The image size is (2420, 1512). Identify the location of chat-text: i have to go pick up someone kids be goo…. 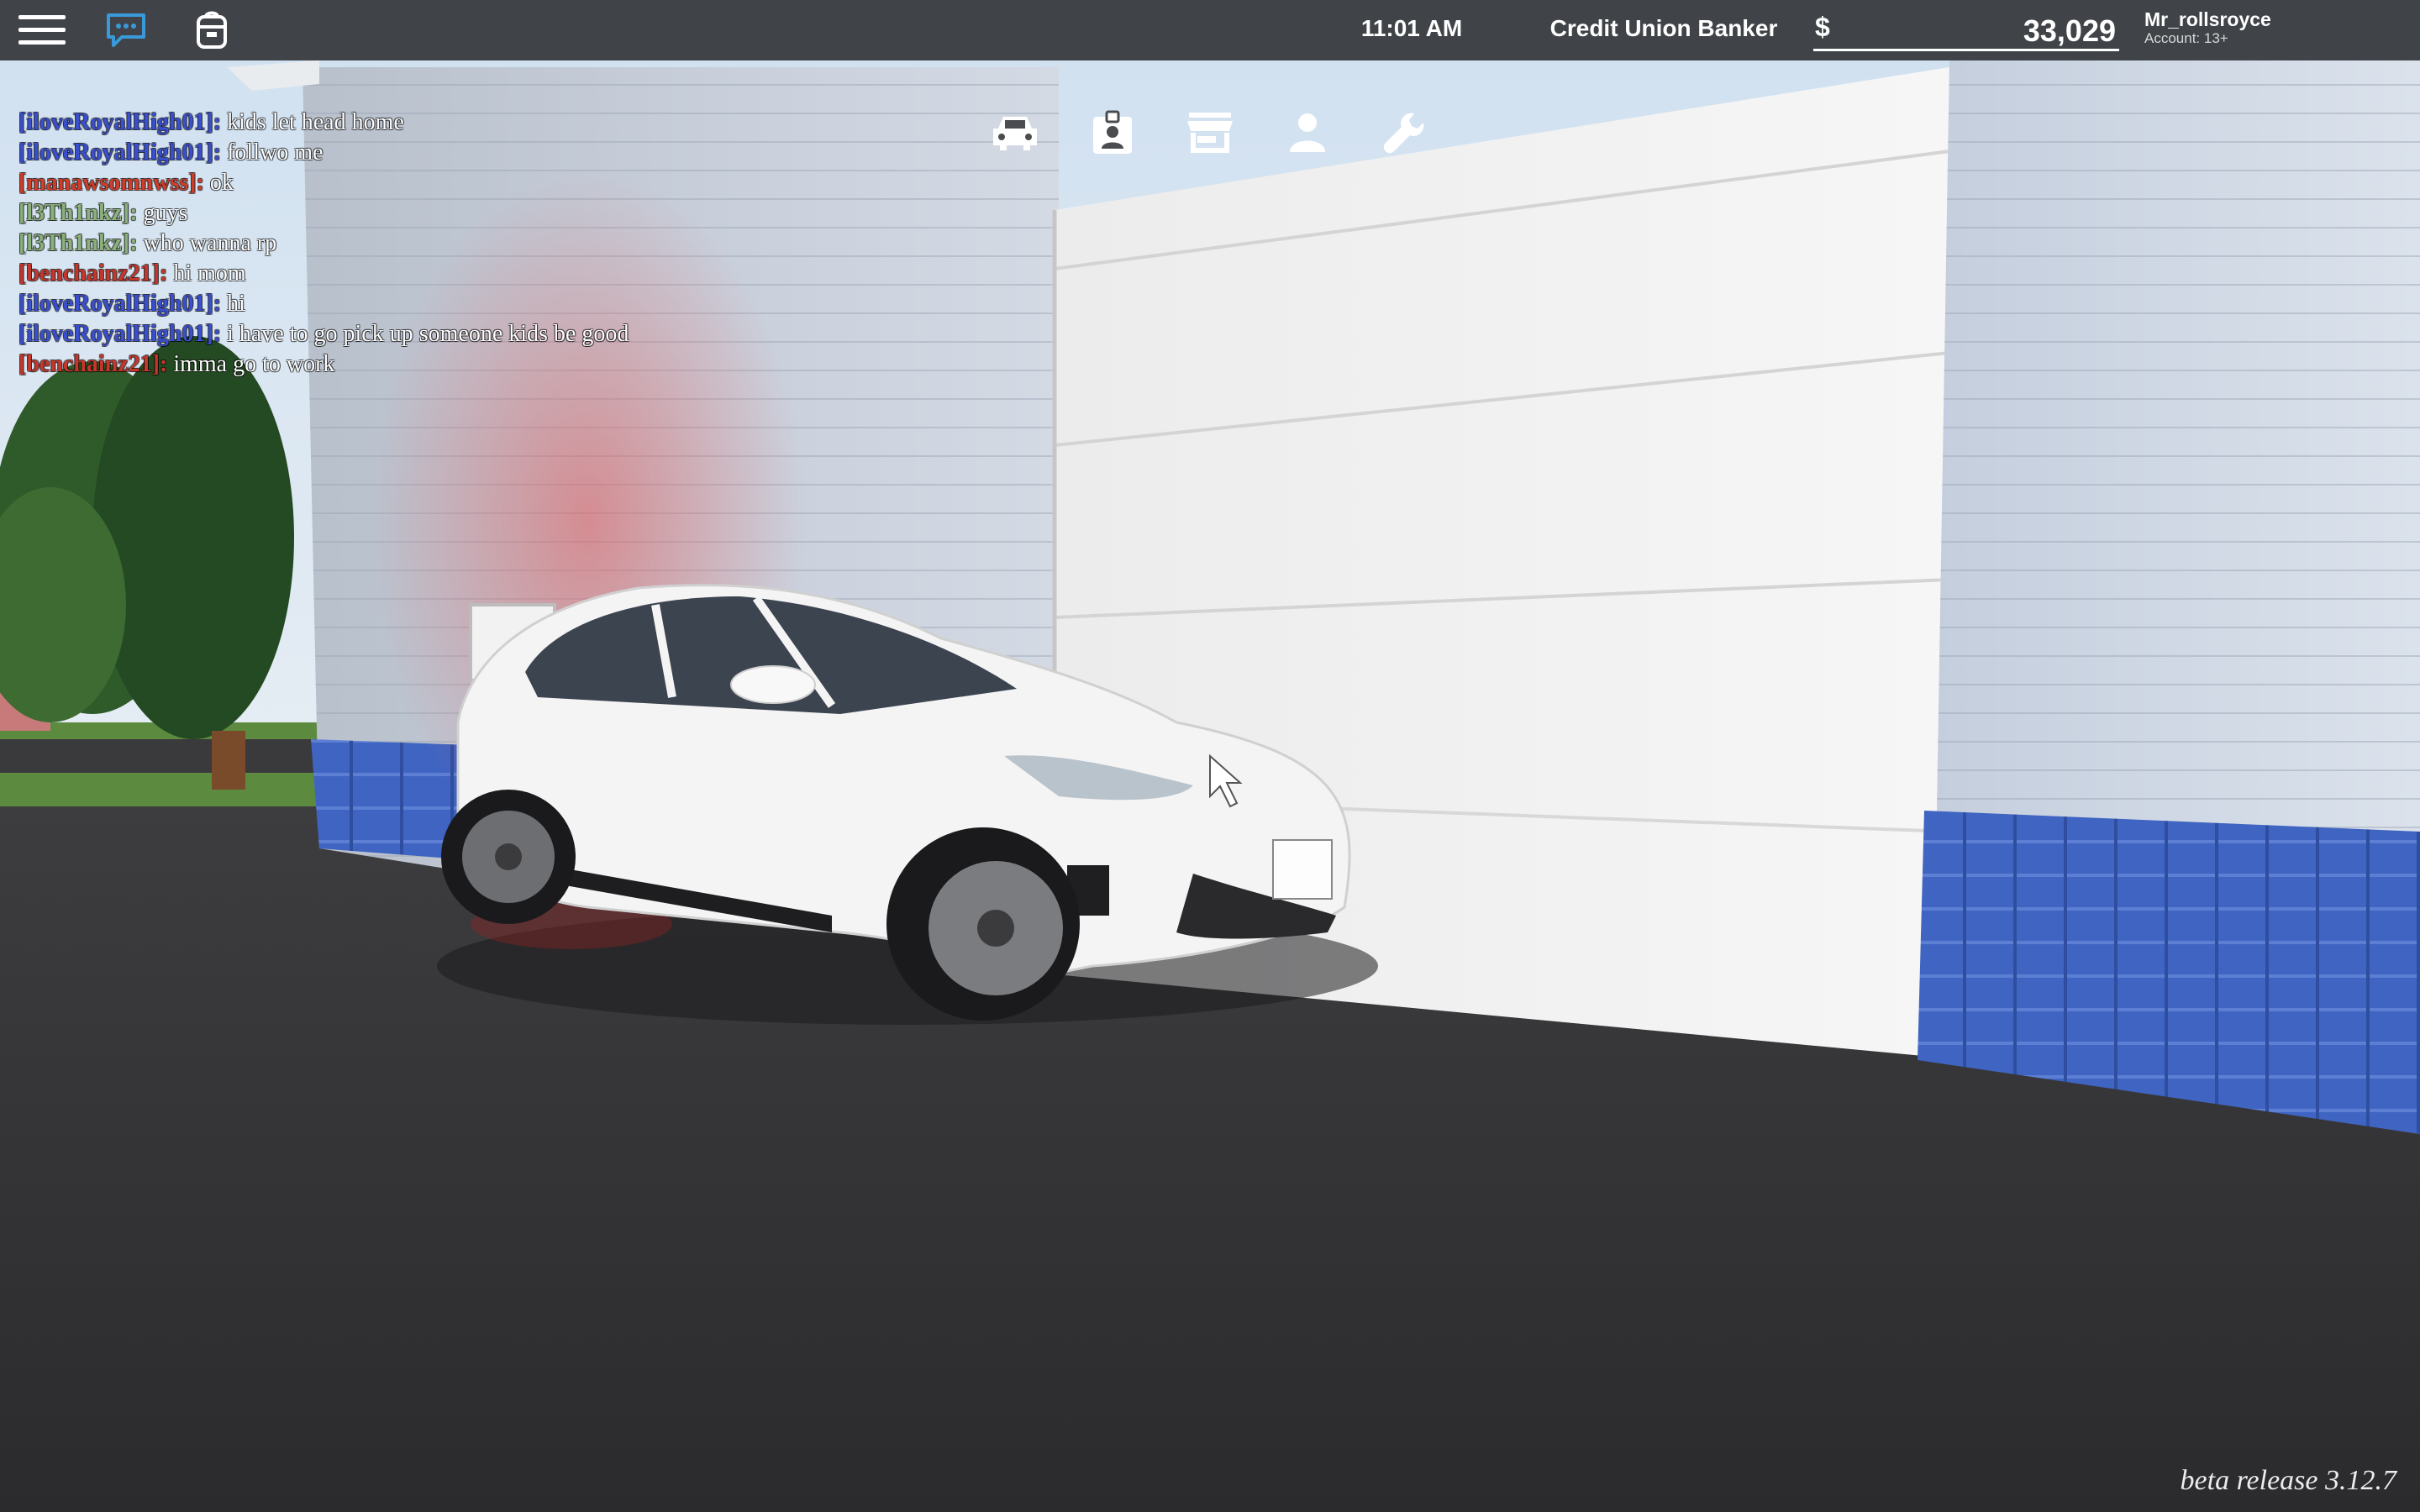
(428, 334).